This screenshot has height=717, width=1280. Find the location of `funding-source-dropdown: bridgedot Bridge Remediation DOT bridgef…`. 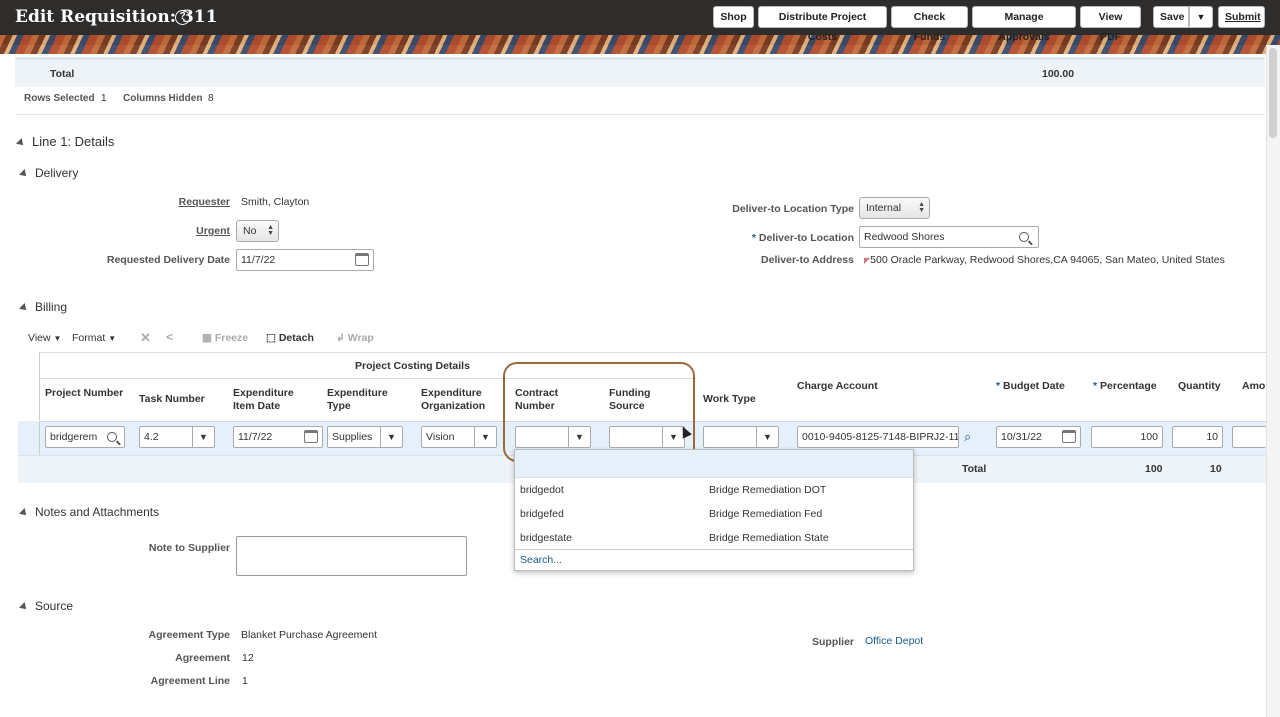

funding-source-dropdown: bridgedot Bridge Remediation DOT bridgef… is located at coordinates (714, 510).